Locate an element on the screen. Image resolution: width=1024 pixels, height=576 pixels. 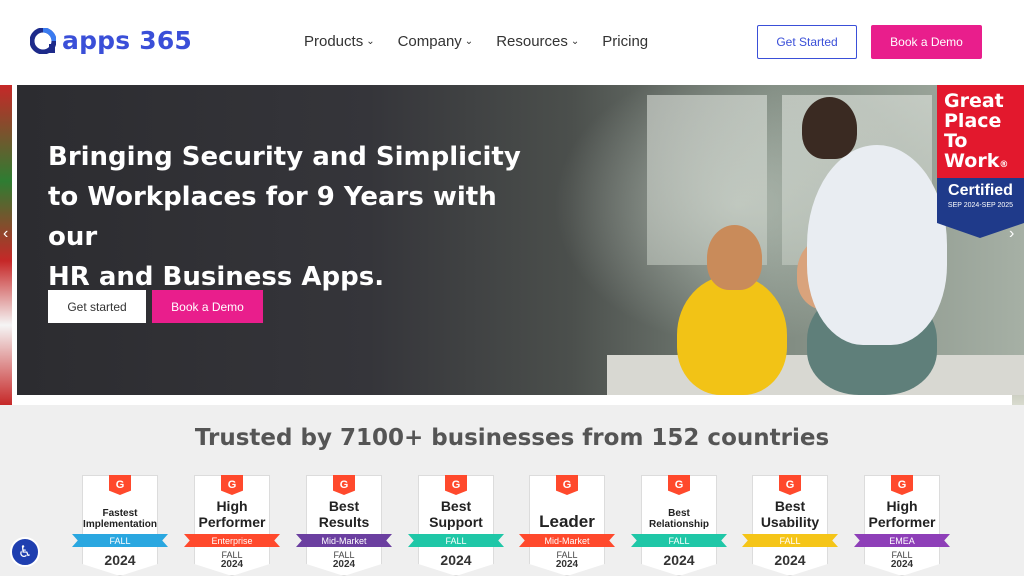
gptw-line: Great is located at coordinates (974, 101).